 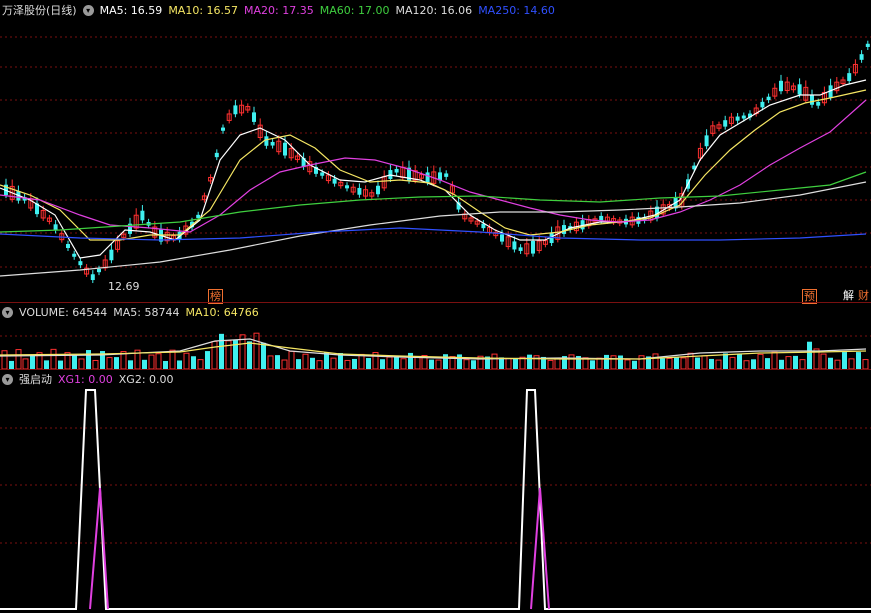 I want to click on ma10-label: MA10: 16.57, so click(x=203, y=10).